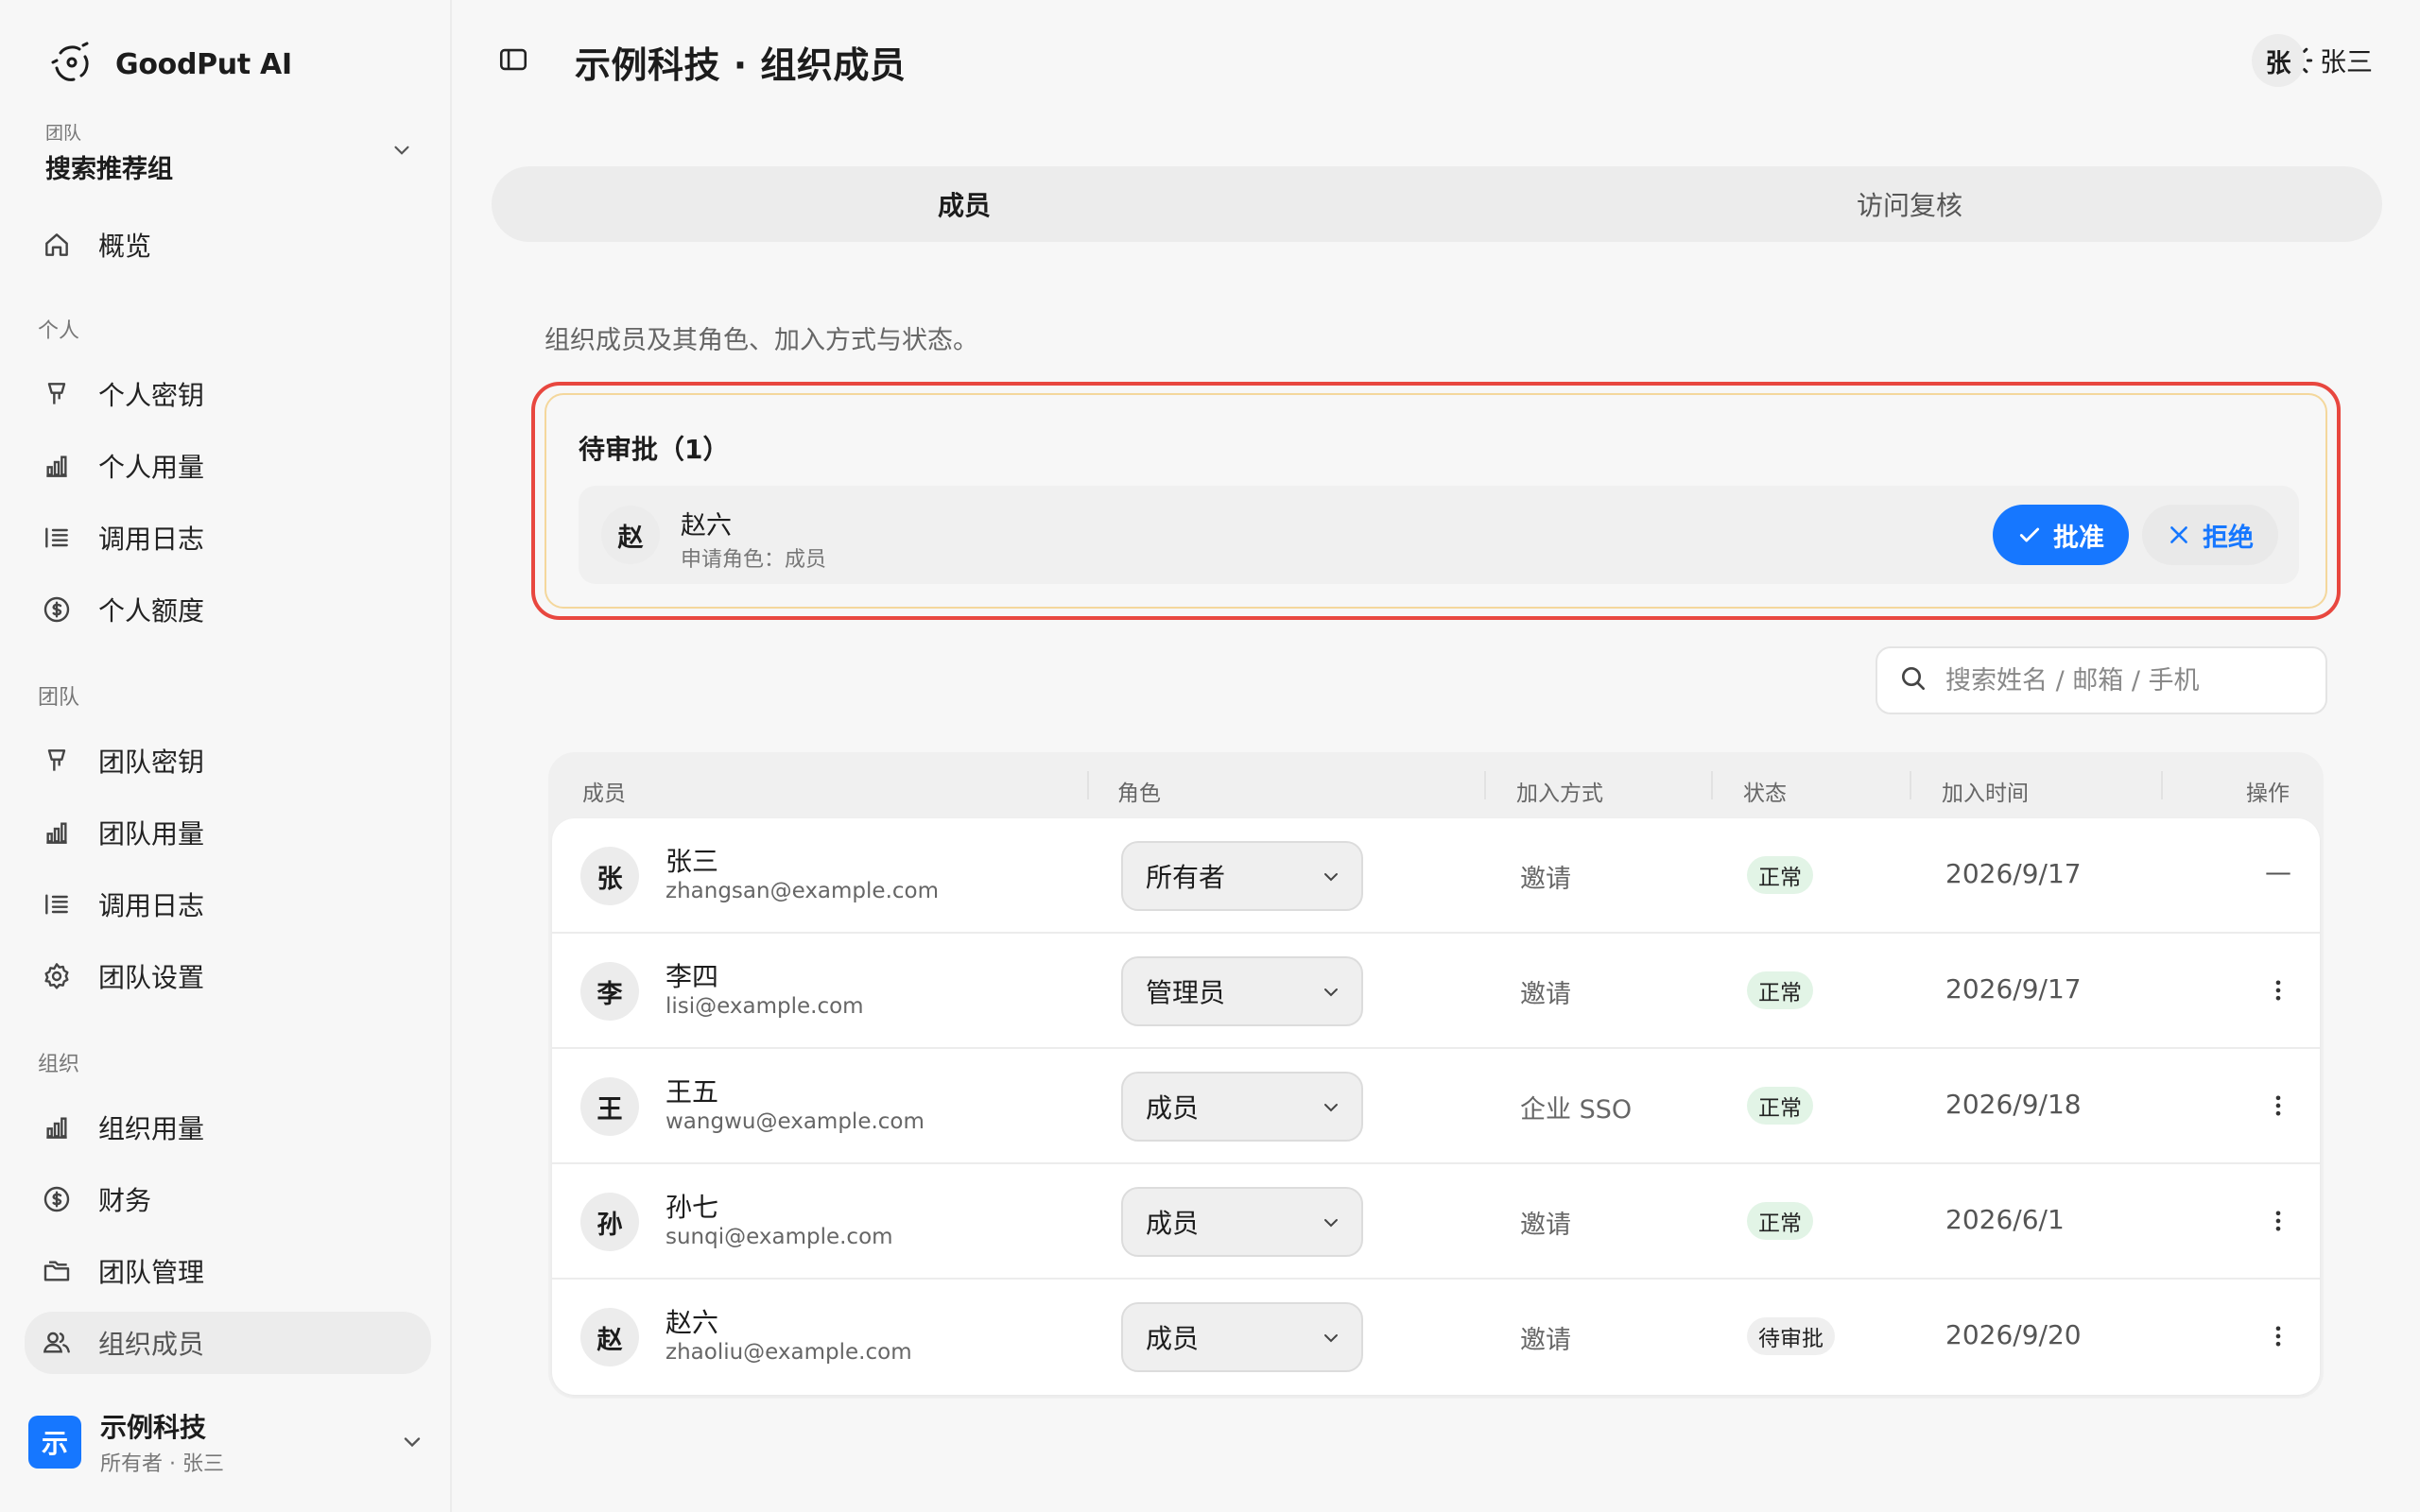 This screenshot has width=2420, height=1512. What do you see at coordinates (151, 762) in the screenshot?
I see `sidebar-item-label: 团队密钥` at bounding box center [151, 762].